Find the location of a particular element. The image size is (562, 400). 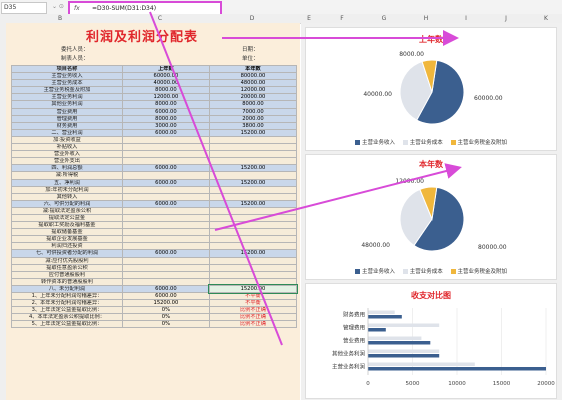

table-cell-item: 六、可供分配的利润 is located at coordinates (67, 203).